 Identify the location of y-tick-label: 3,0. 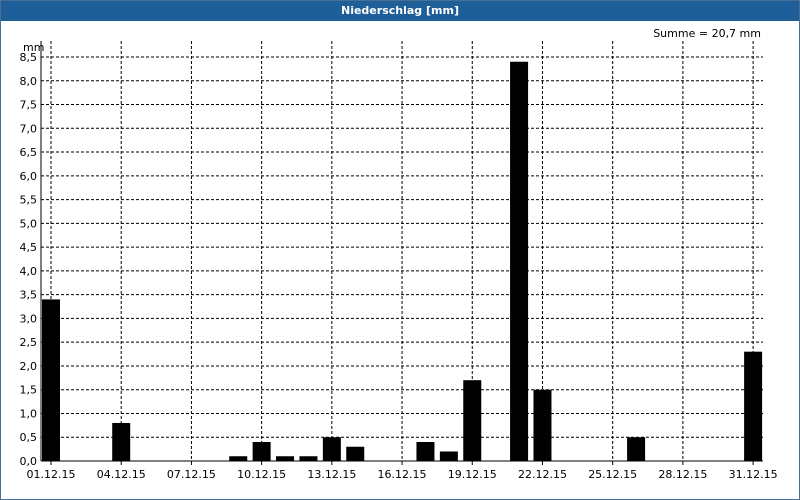
(29, 318).